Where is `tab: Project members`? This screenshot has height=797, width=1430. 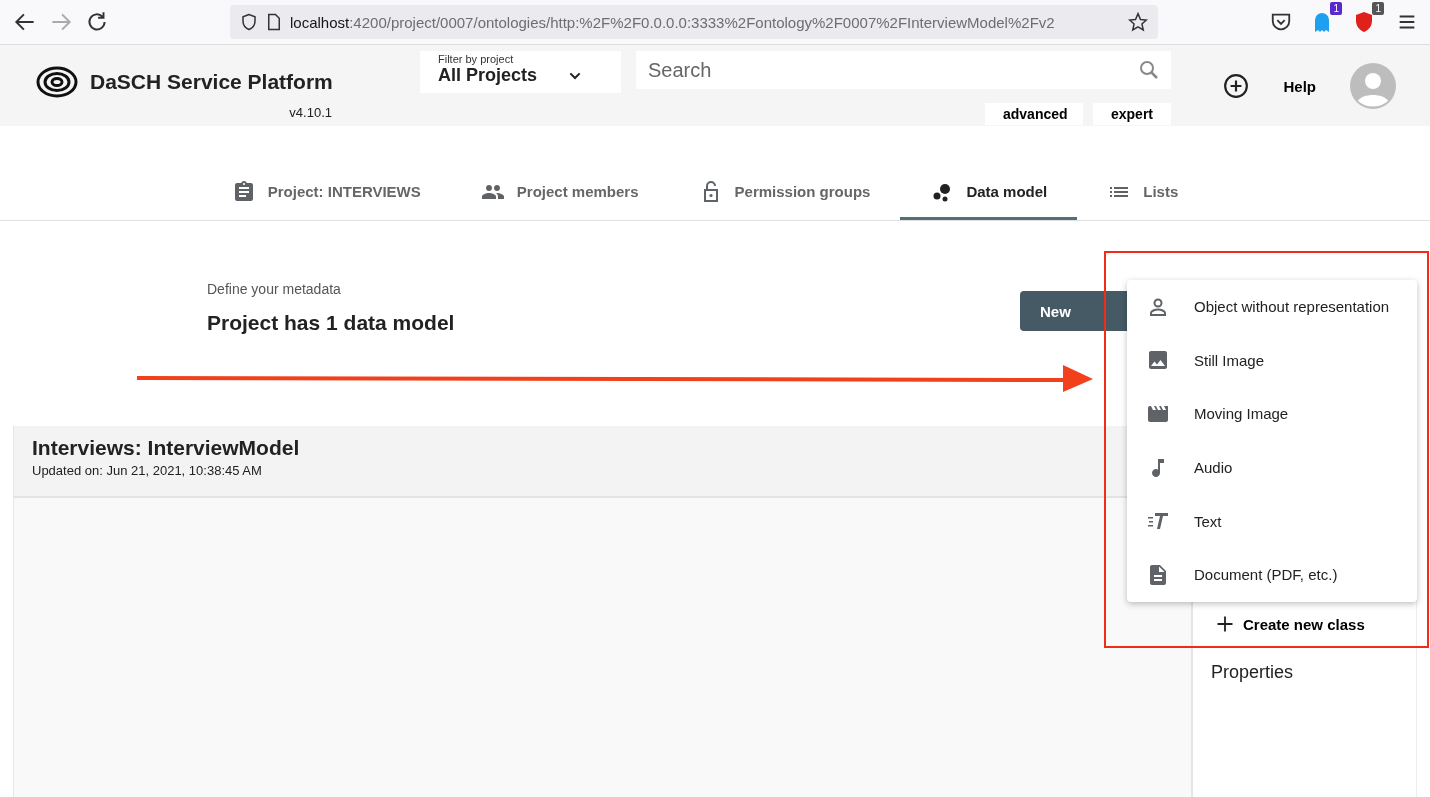 tab: Project members is located at coordinates (559, 193).